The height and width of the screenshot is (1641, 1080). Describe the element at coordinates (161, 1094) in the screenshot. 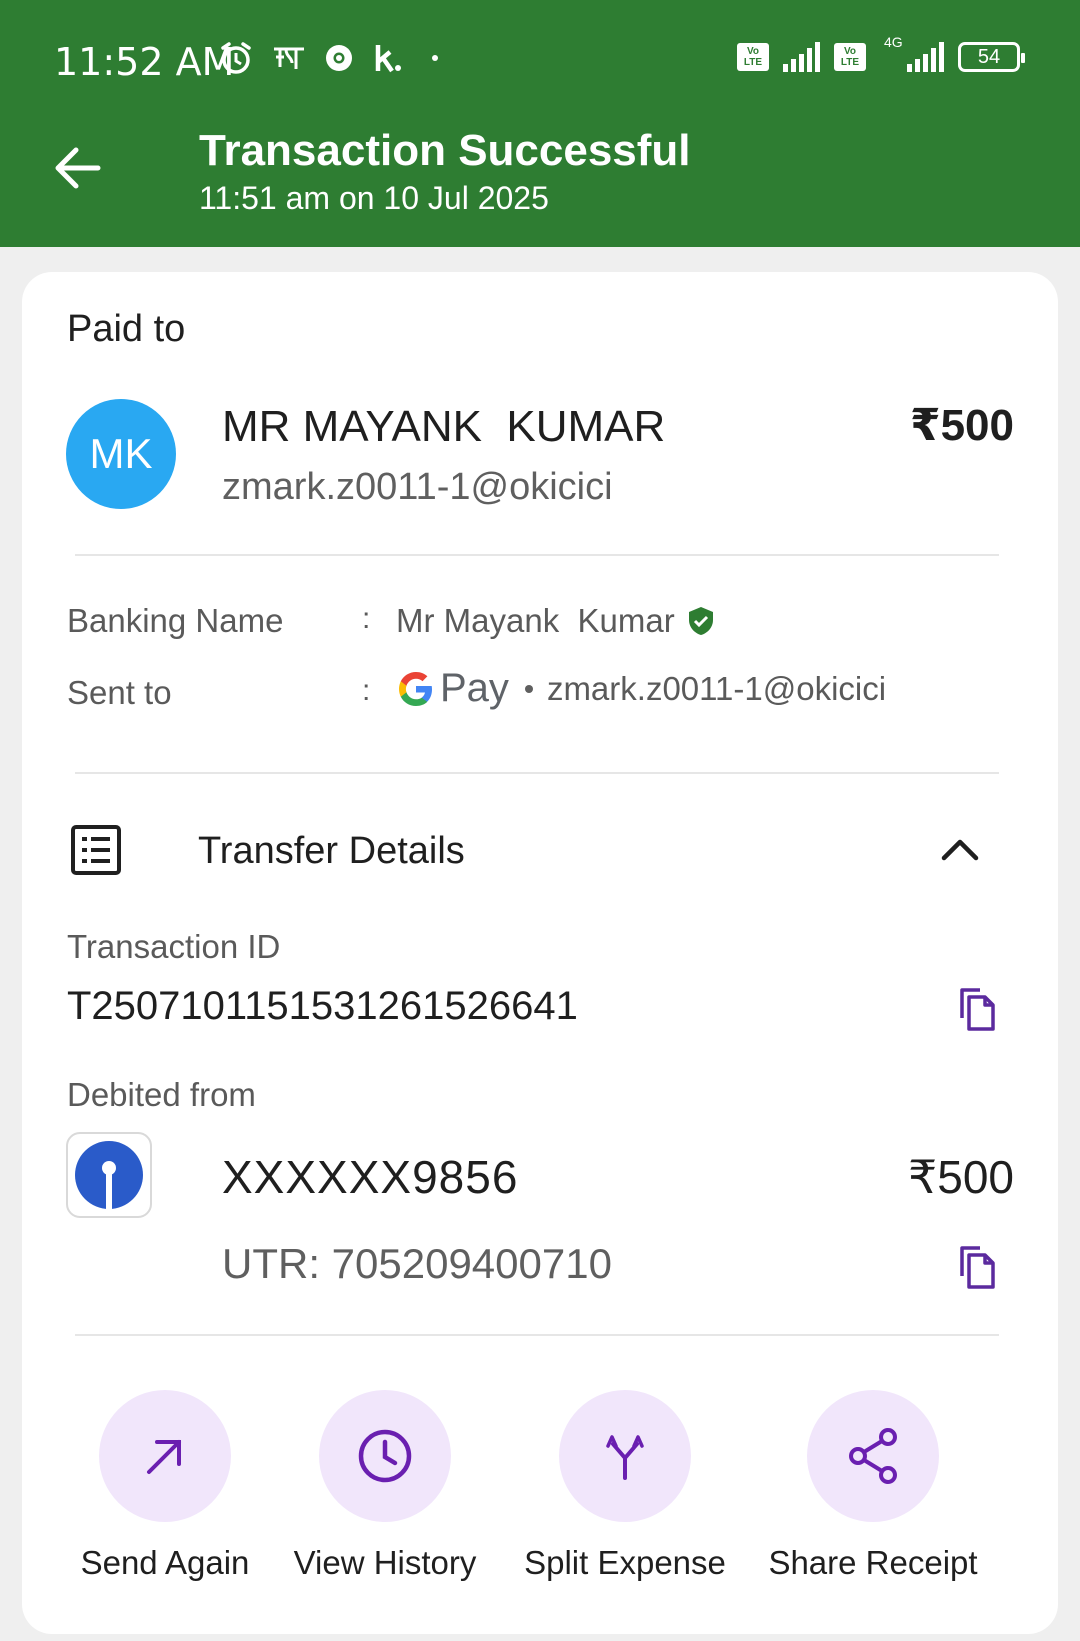

I see `debited-from-label: Debited from` at that location.